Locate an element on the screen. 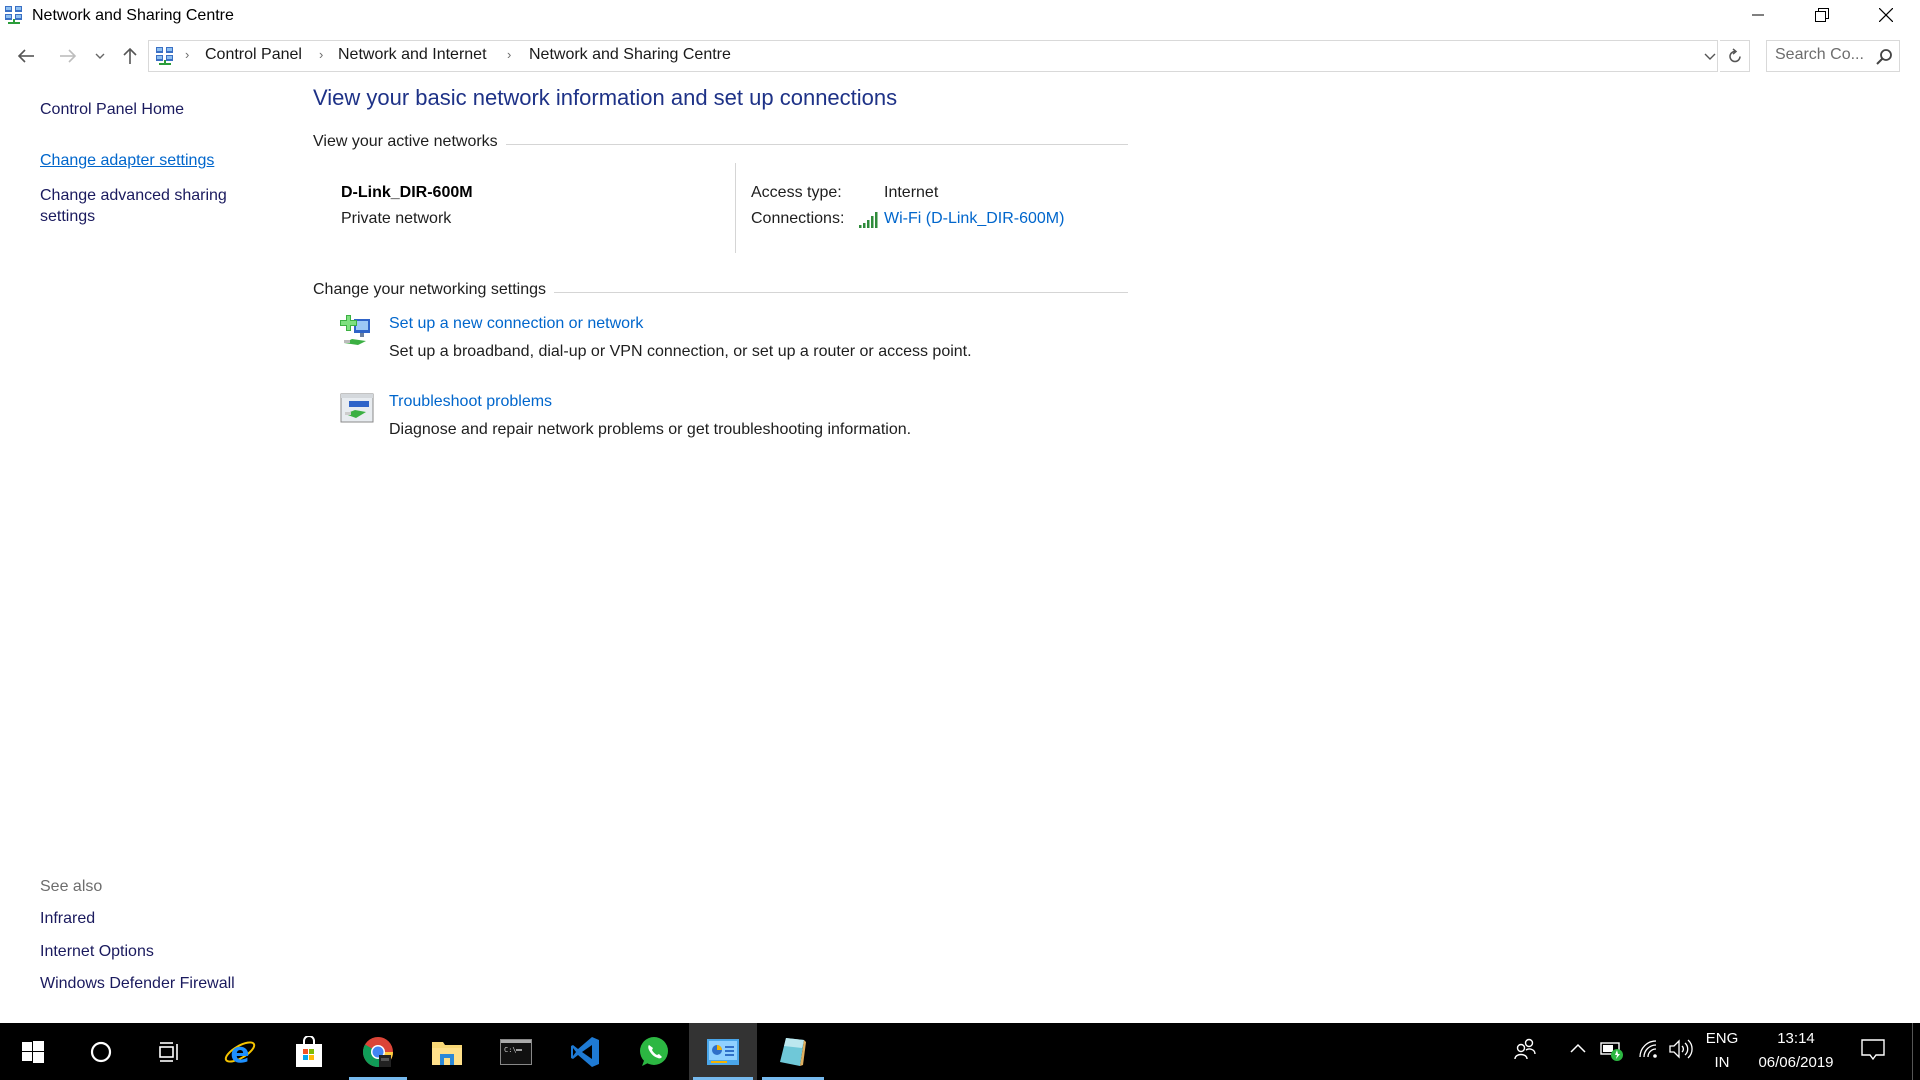  forward-button is located at coordinates (68, 56).